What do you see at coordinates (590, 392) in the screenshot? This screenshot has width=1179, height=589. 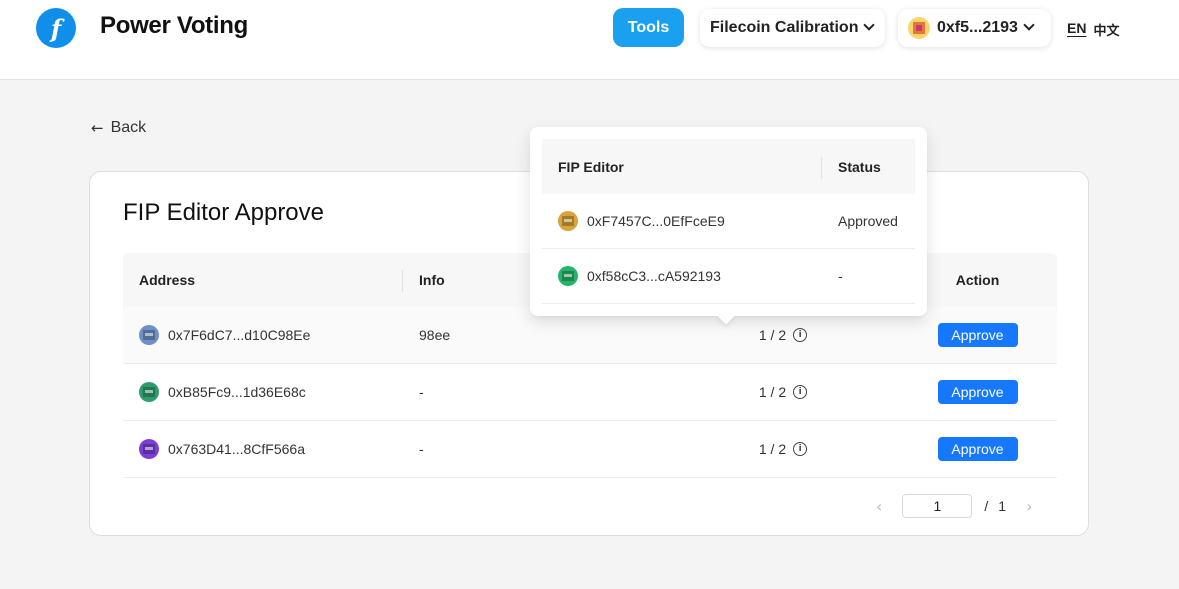 I see `table-row: 0xB85Fc9...1d36E68c - 1 / 2 i Approve` at bounding box center [590, 392].